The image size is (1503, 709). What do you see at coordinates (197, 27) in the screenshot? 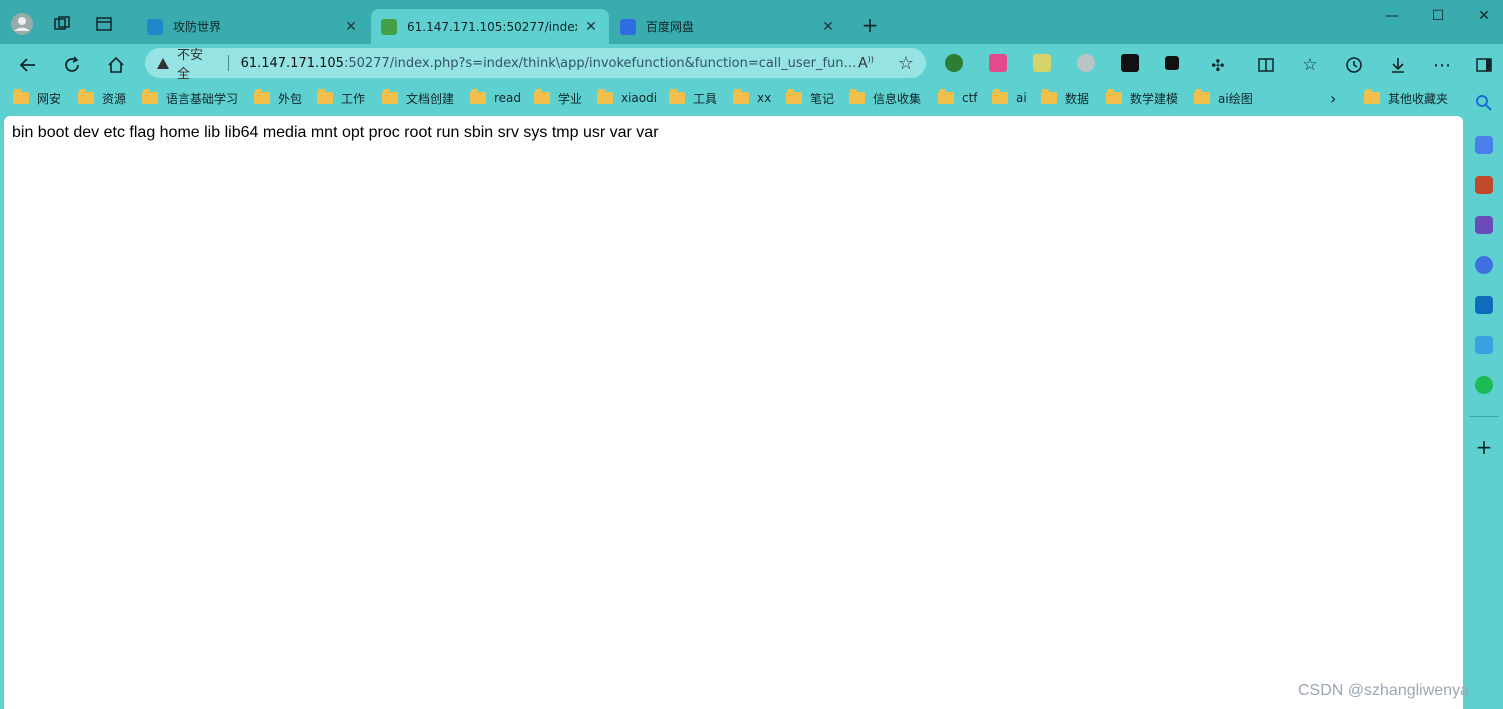
I see `tab-title: 攻防世界` at bounding box center [197, 27].